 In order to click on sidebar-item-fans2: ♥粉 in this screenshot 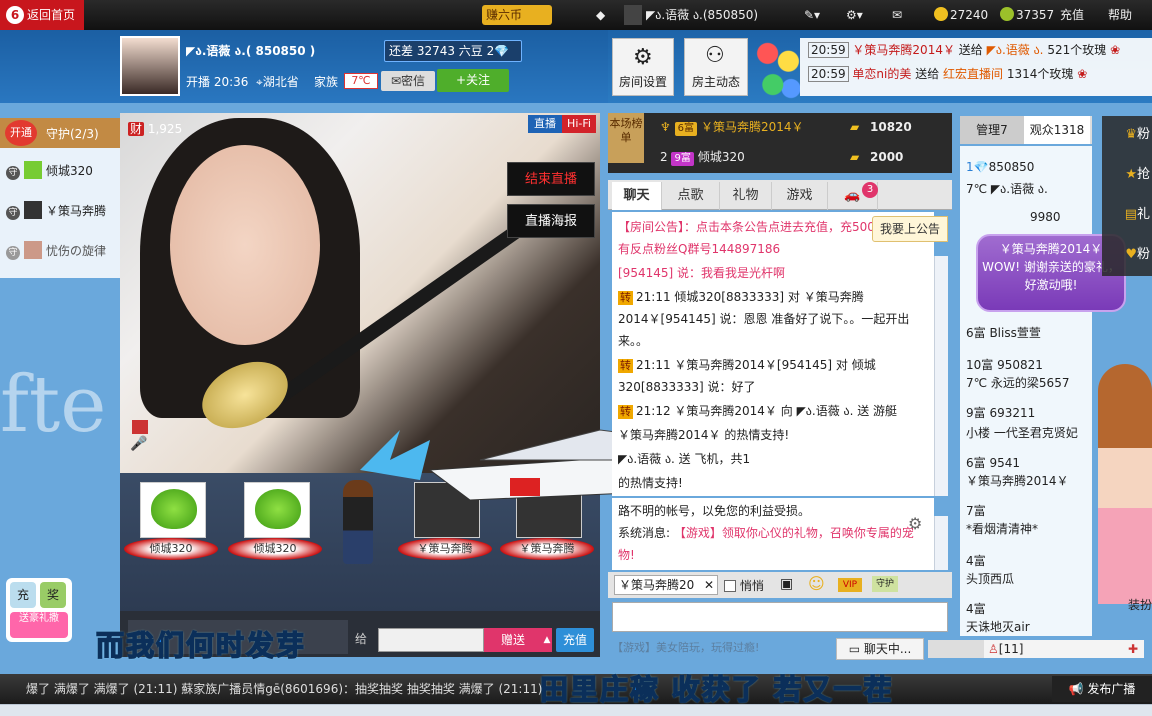, I will do `click(1130, 255)`.